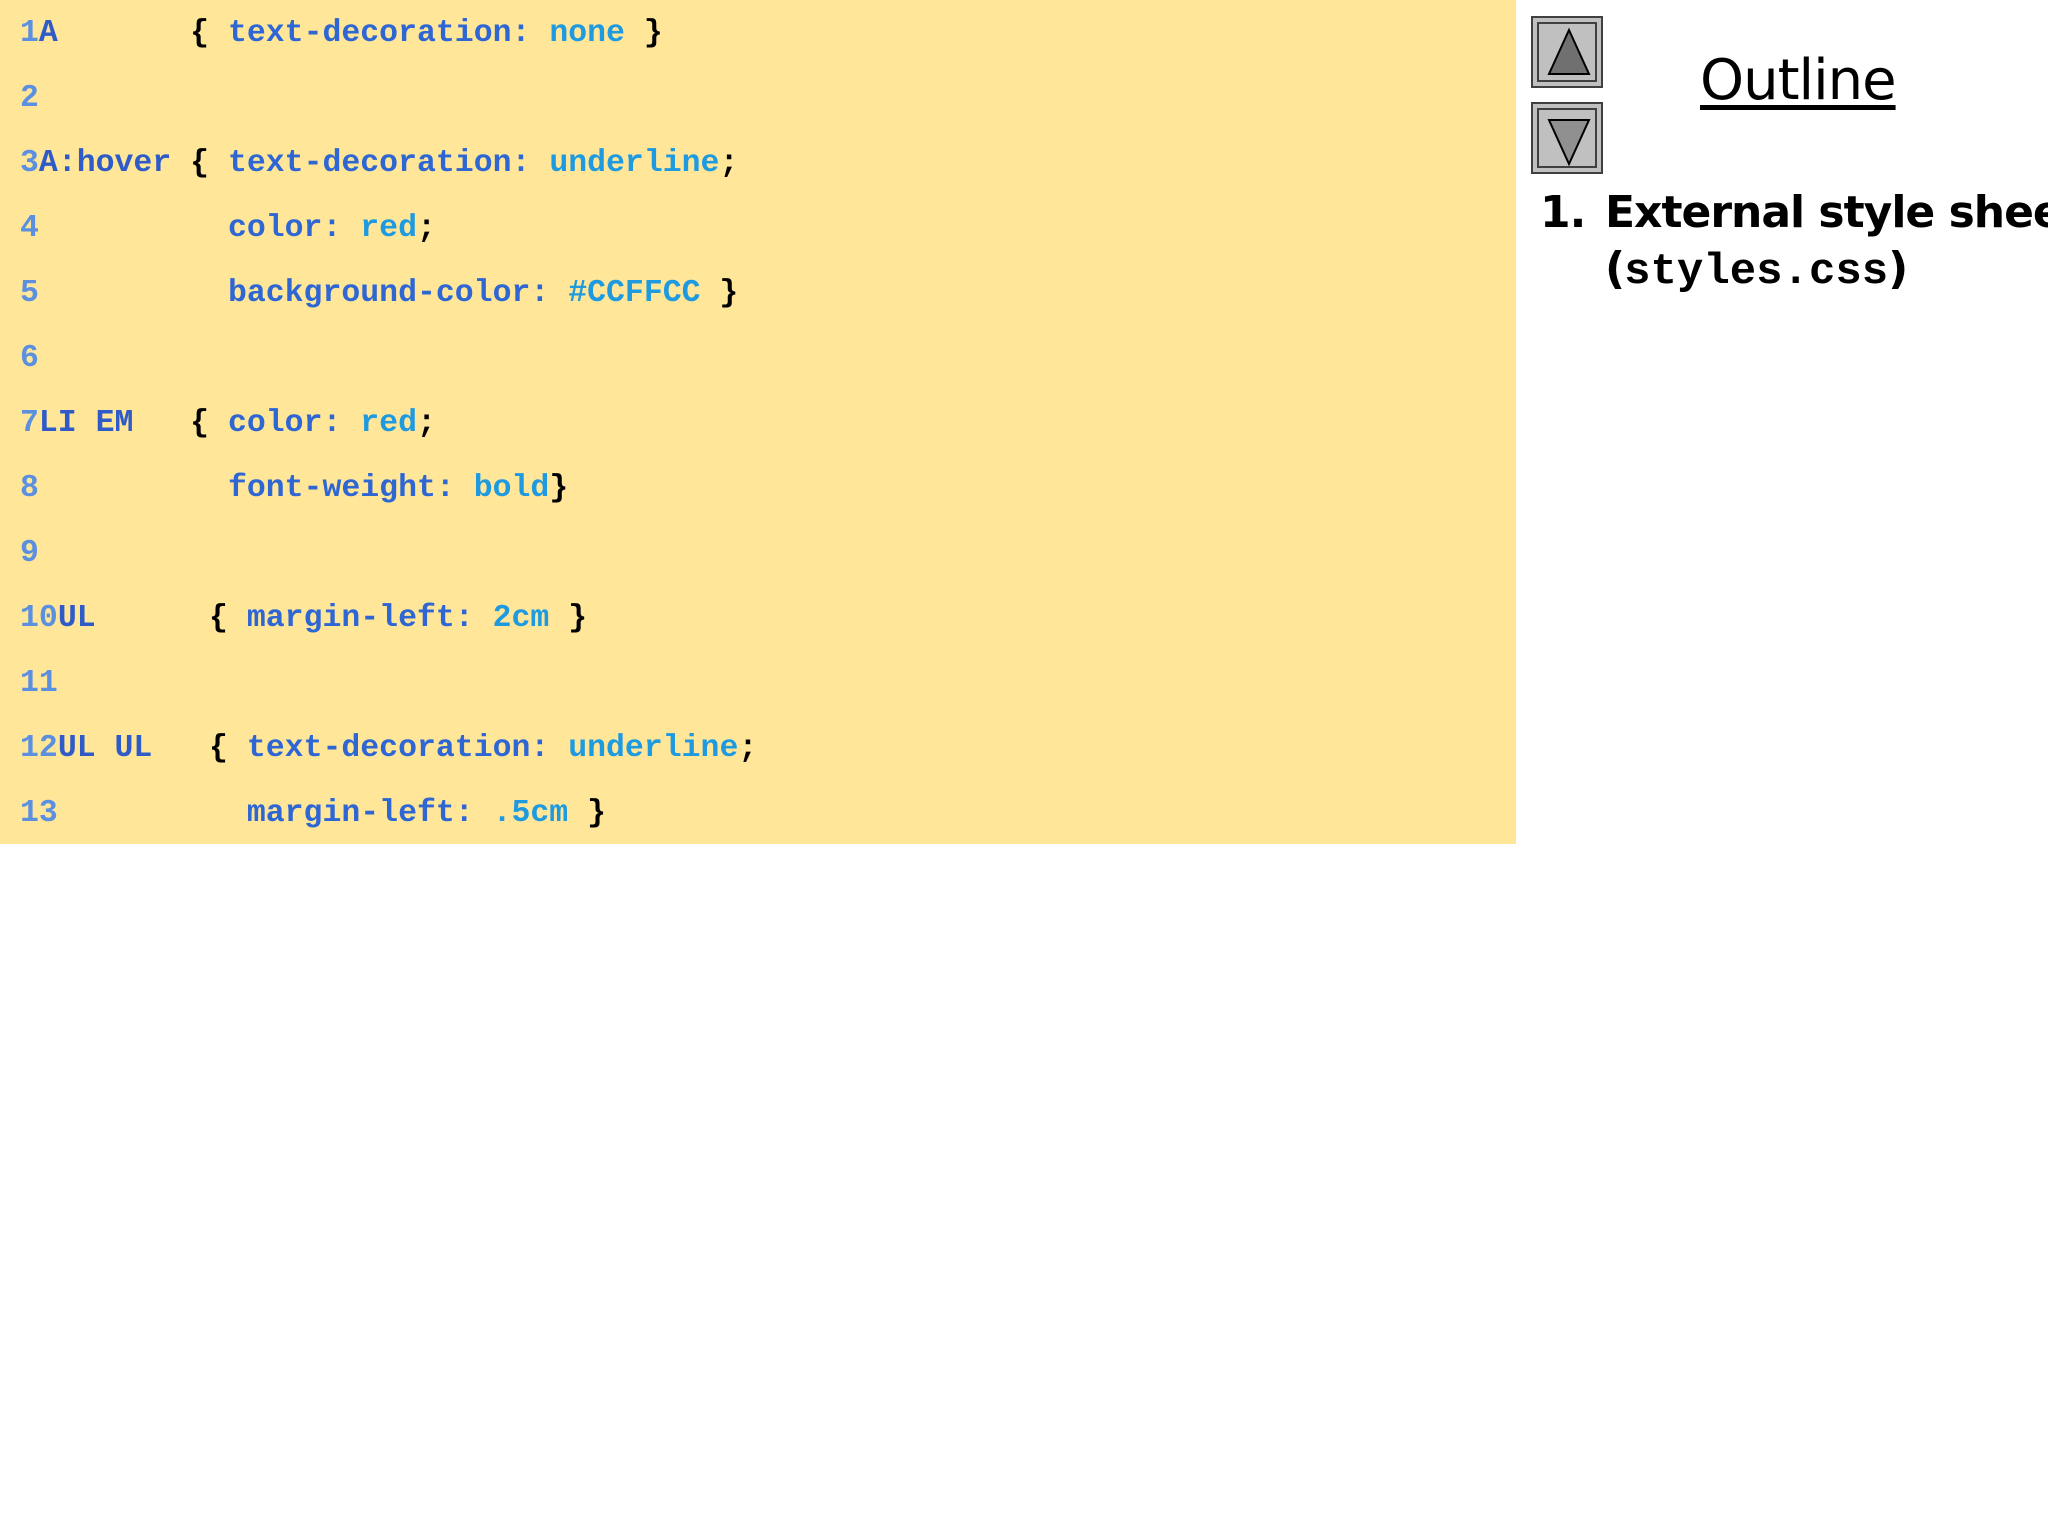  I want to click on code-line: 7LI EM { color: red;, so click(228, 424).